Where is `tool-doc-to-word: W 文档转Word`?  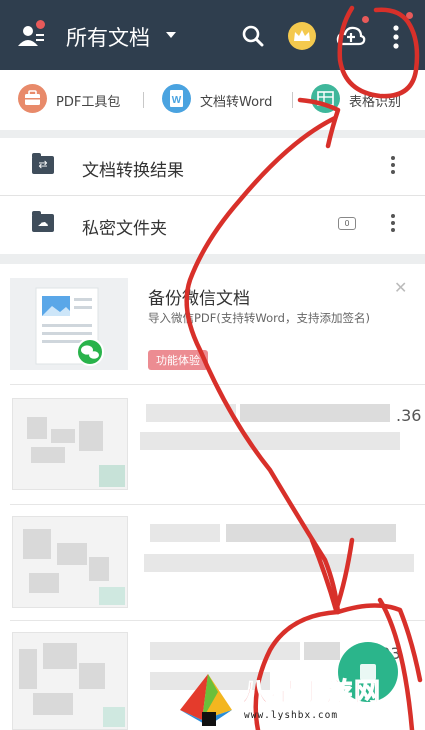 tool-doc-to-word: W 文档转Word is located at coordinates (222, 99).